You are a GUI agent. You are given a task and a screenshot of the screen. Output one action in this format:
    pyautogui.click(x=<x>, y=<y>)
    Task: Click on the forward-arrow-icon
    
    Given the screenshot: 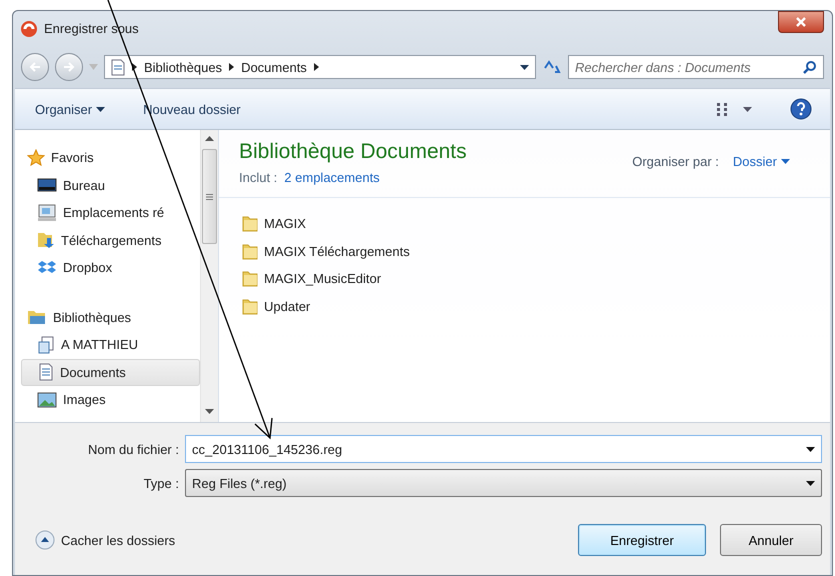 What is the action you would take?
    pyautogui.click(x=69, y=67)
    